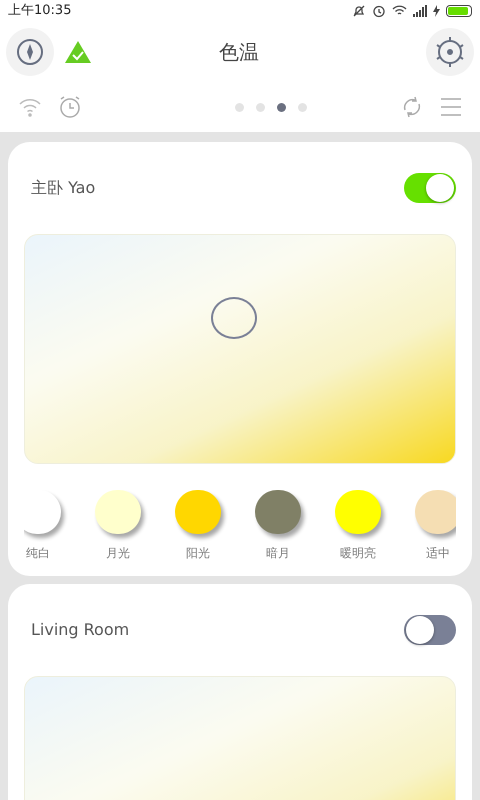  What do you see at coordinates (118, 553) in the screenshot?
I see `preset-label: 月光` at bounding box center [118, 553].